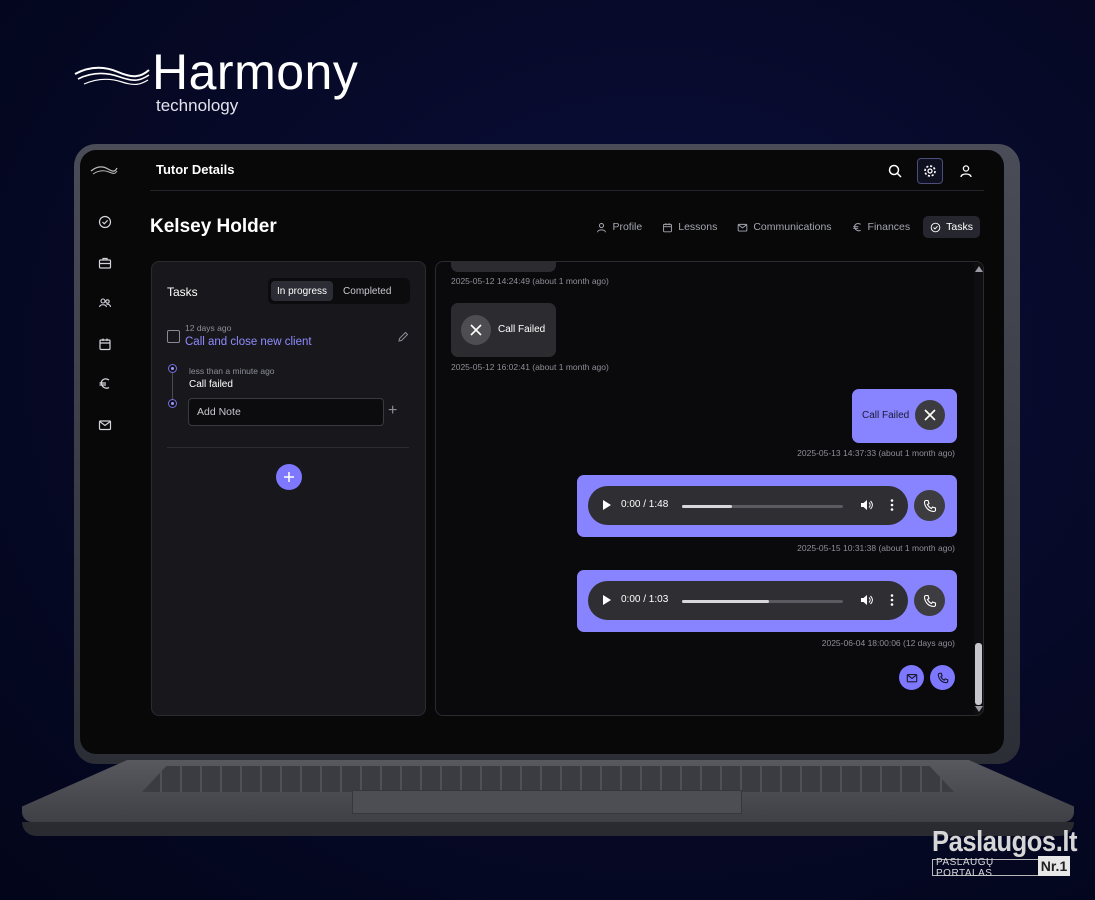 The height and width of the screenshot is (900, 1095). What do you see at coordinates (876, 453) in the screenshot?
I see `message-timestamp: 2025-05-13 14:37:33 (about 1 month ago)` at bounding box center [876, 453].